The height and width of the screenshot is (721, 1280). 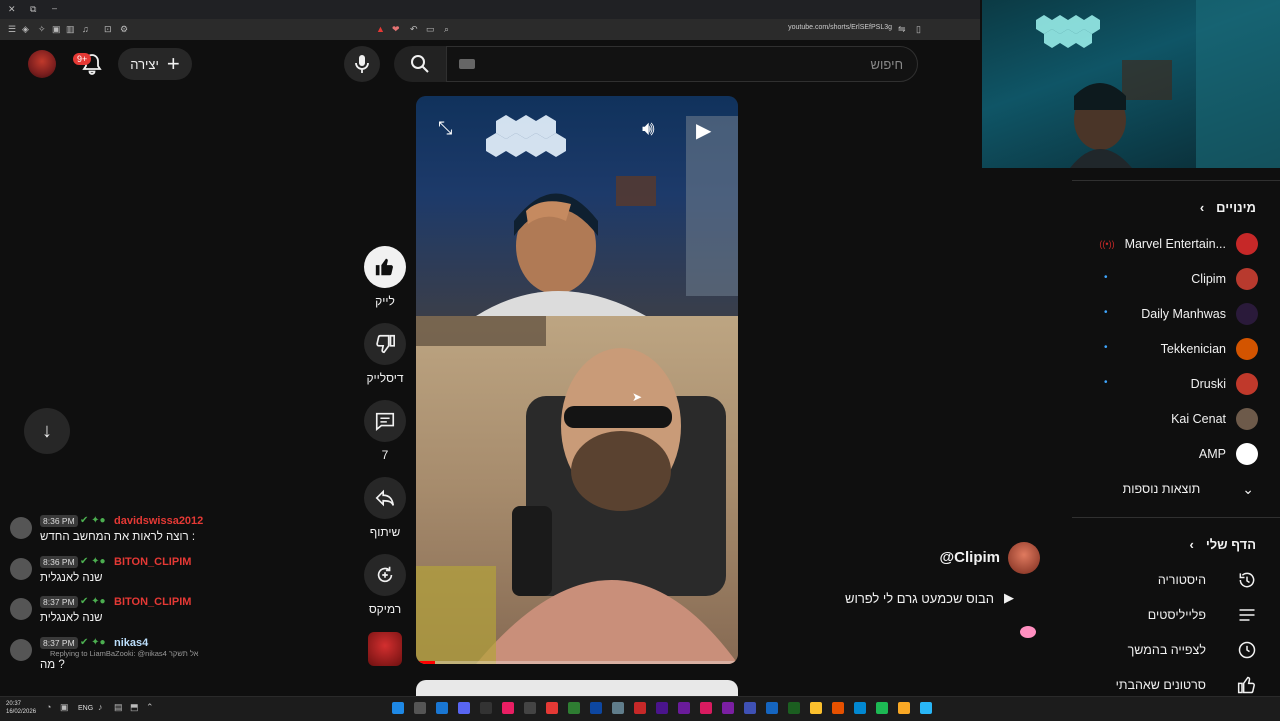 I want to click on fullscreen-icon: ⤡, so click(x=445, y=128).